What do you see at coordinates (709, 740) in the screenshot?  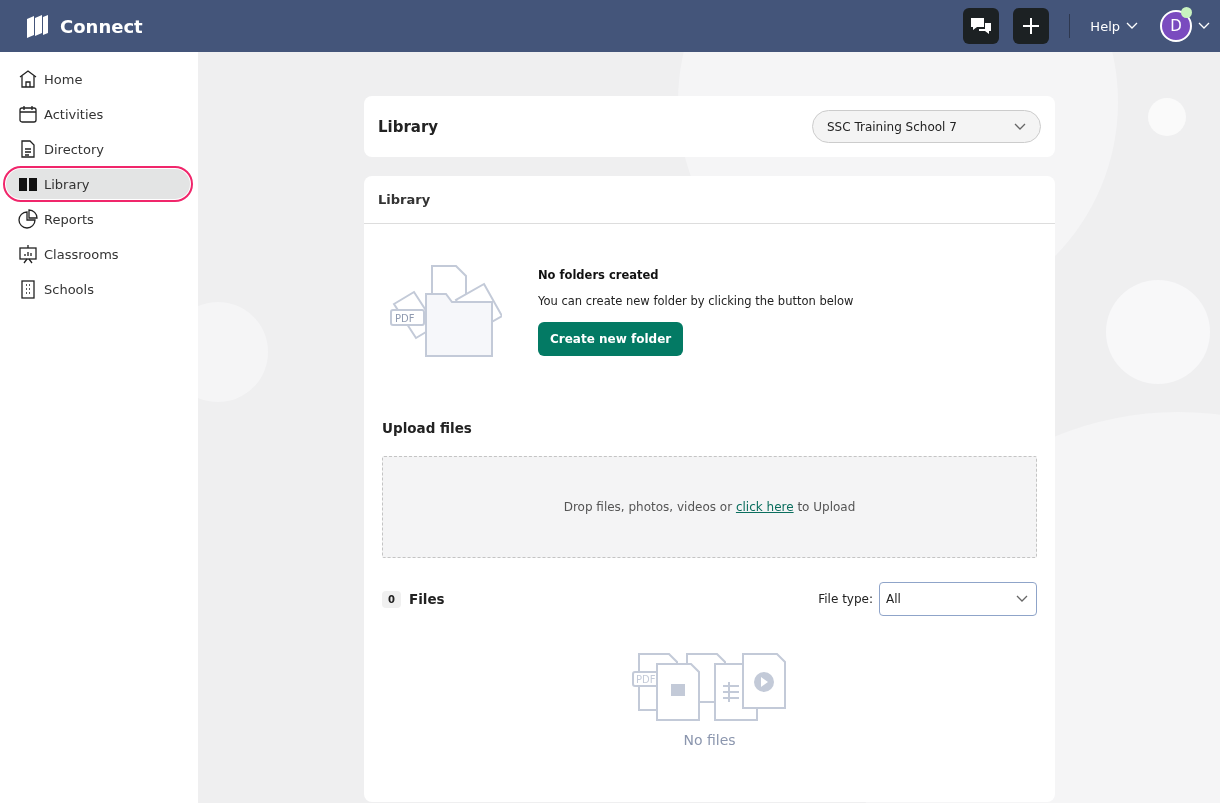 I see `empty-message: No files` at bounding box center [709, 740].